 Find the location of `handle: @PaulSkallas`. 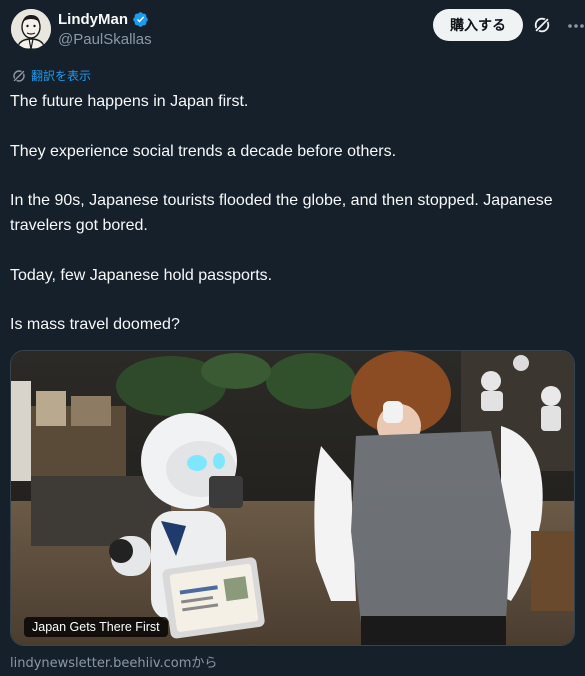

handle: @PaulSkallas is located at coordinates (105, 39).